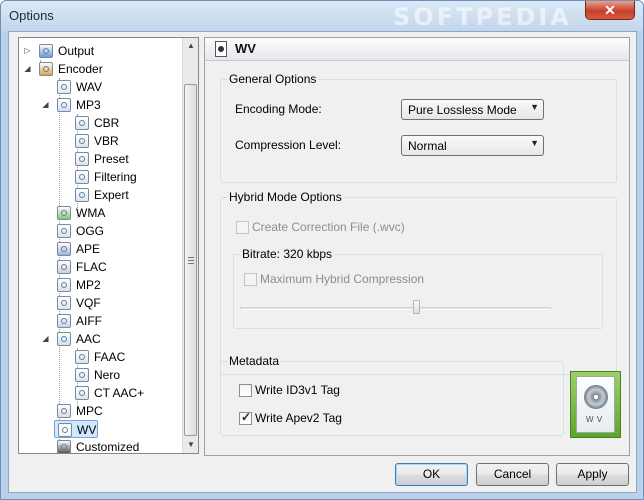 This screenshot has height=500, width=644. Describe the element at coordinates (88, 303) in the screenshot. I see `tree-item-label: VQF` at that location.